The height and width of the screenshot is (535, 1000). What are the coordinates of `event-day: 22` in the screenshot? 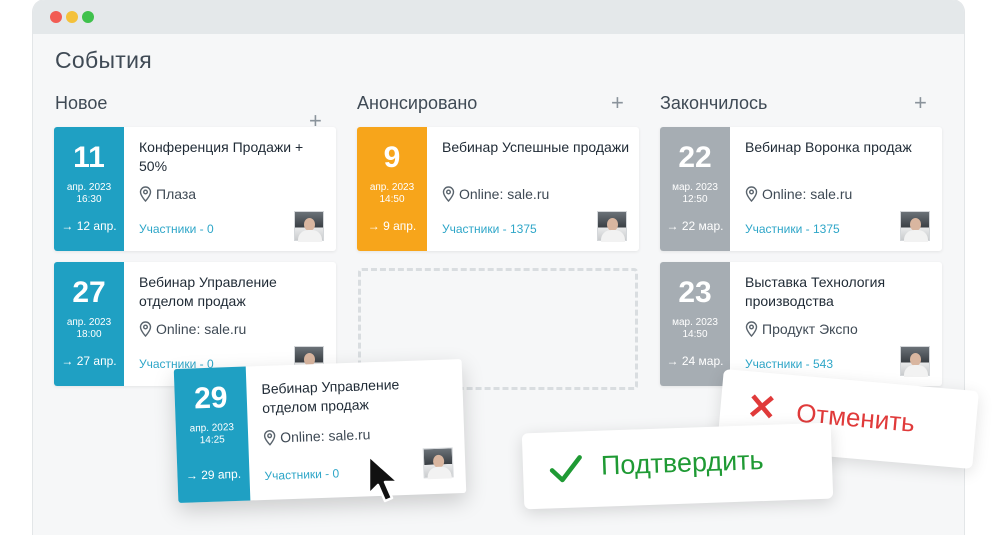 It's located at (695, 157).